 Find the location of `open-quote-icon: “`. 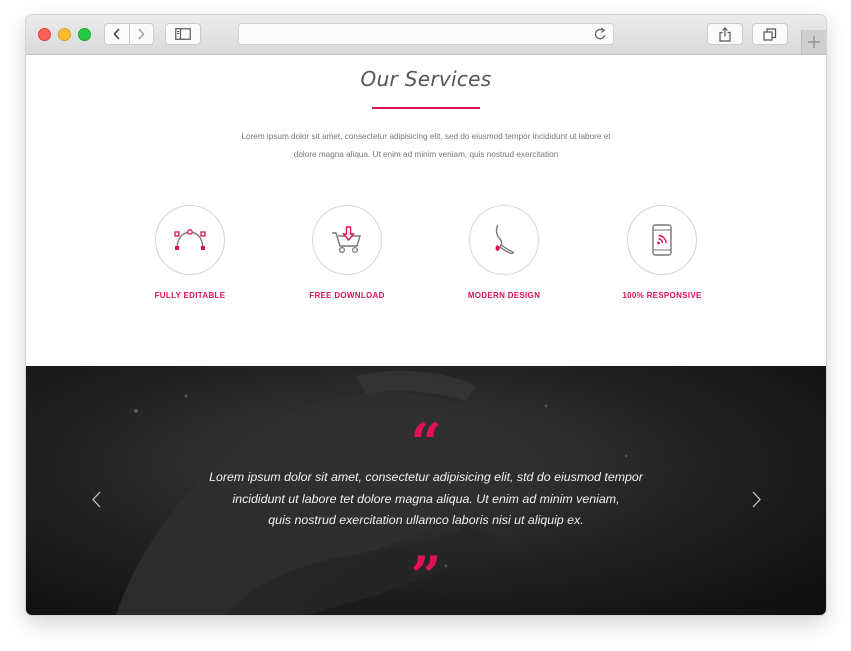

open-quote-icon: “ is located at coordinates (426, 443).